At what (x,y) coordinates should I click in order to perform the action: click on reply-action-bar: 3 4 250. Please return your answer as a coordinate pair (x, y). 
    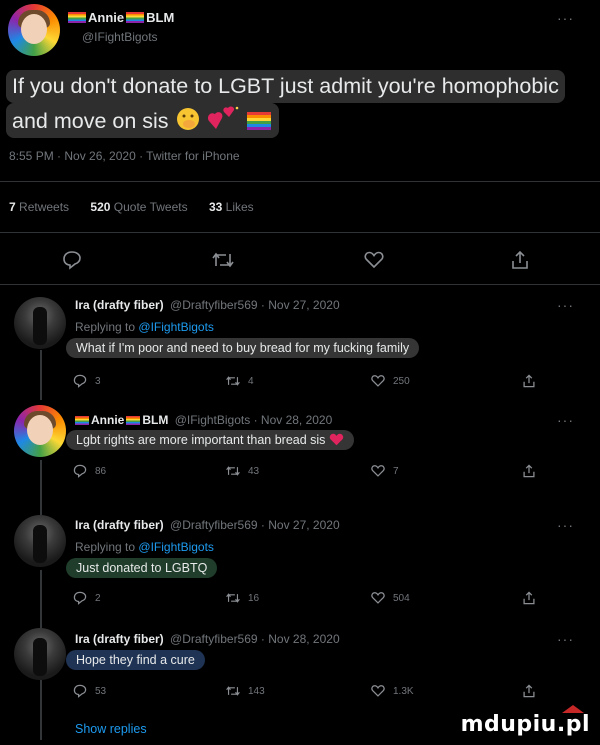
    Looking at the image, I should click on (308, 383).